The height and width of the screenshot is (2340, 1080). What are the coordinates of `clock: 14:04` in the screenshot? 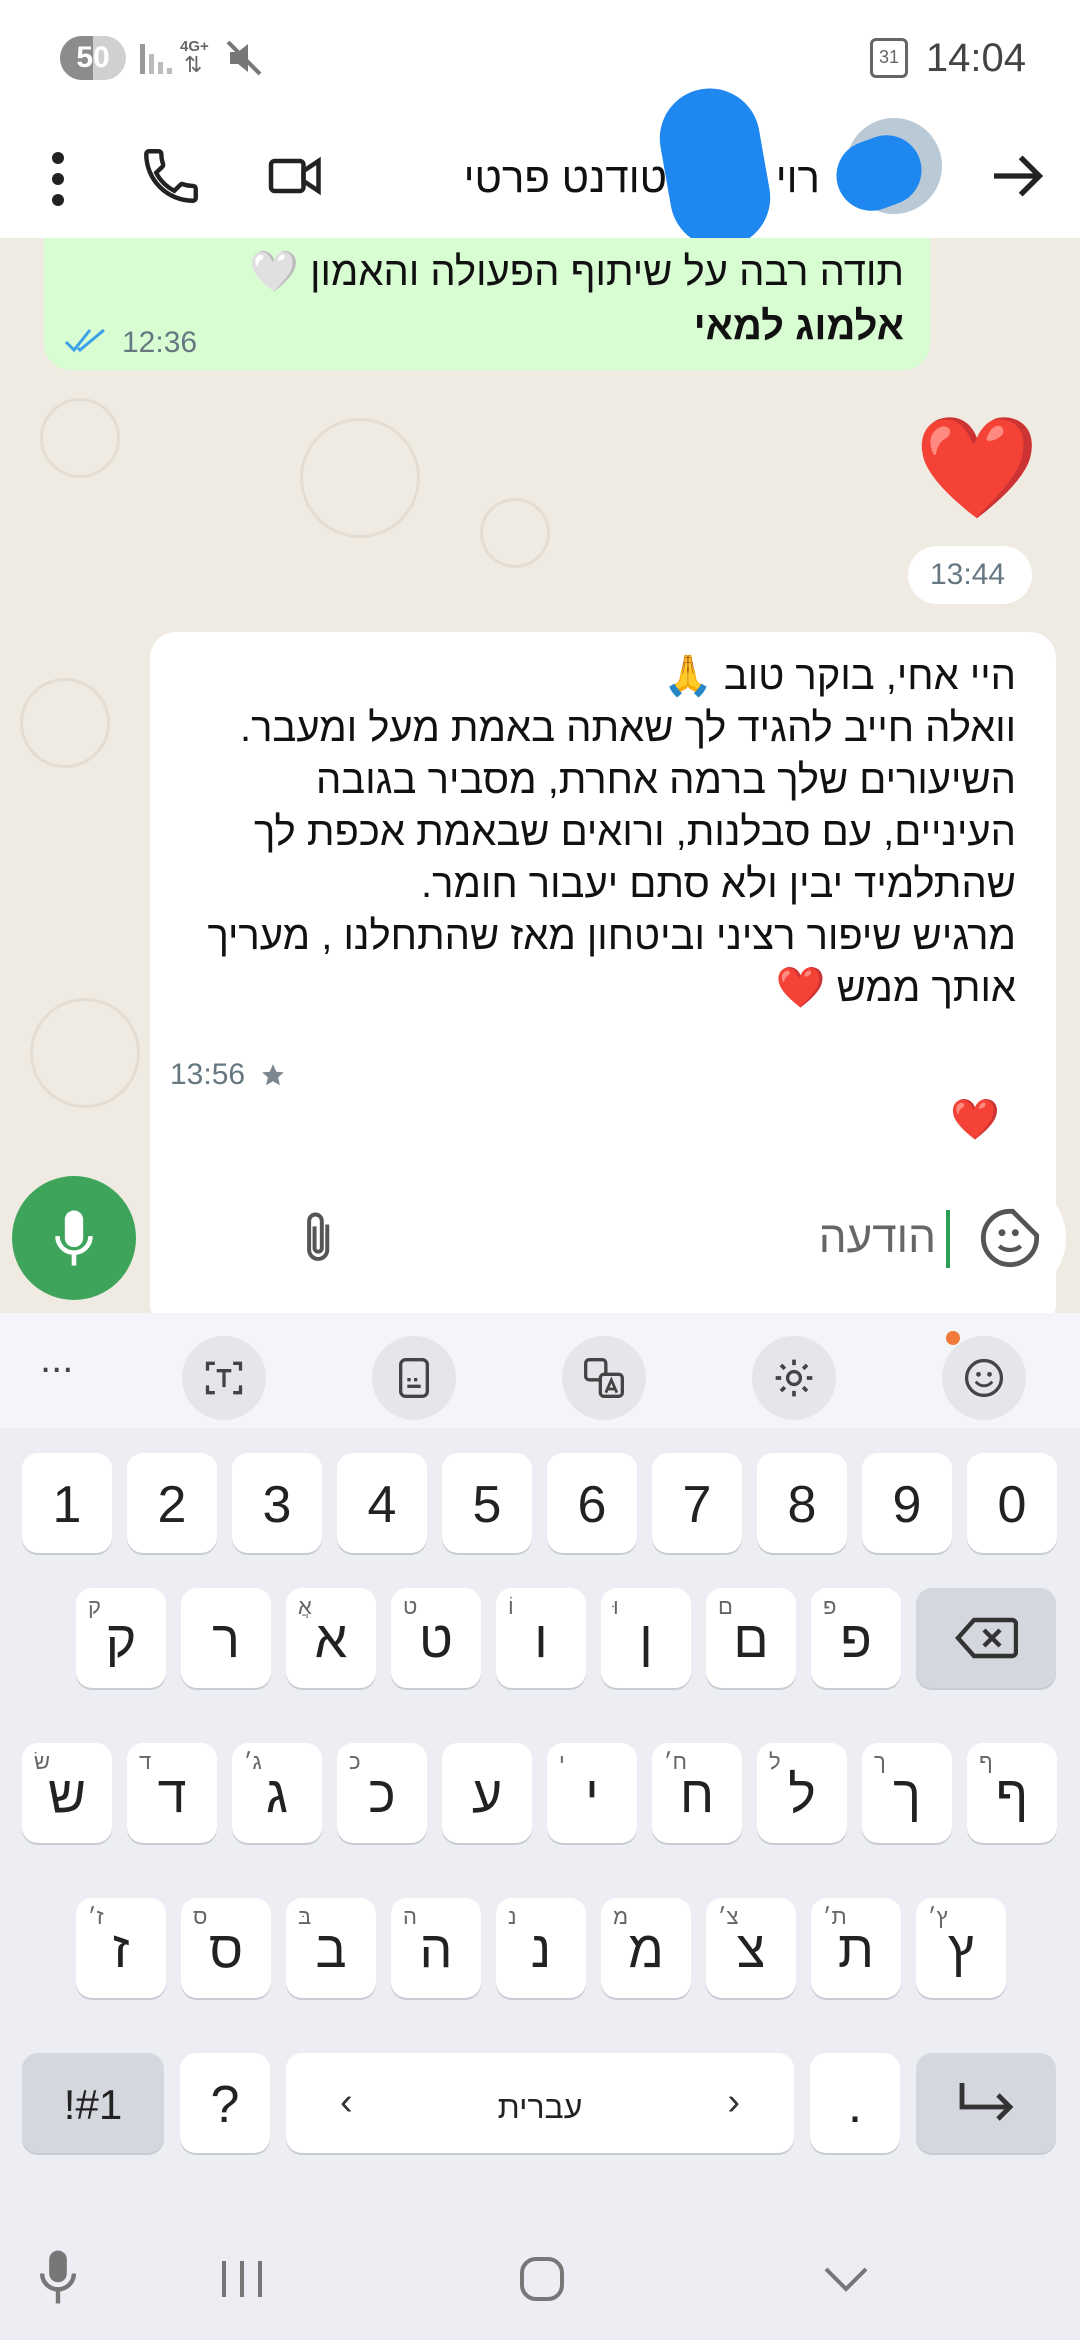 It's located at (975, 58).